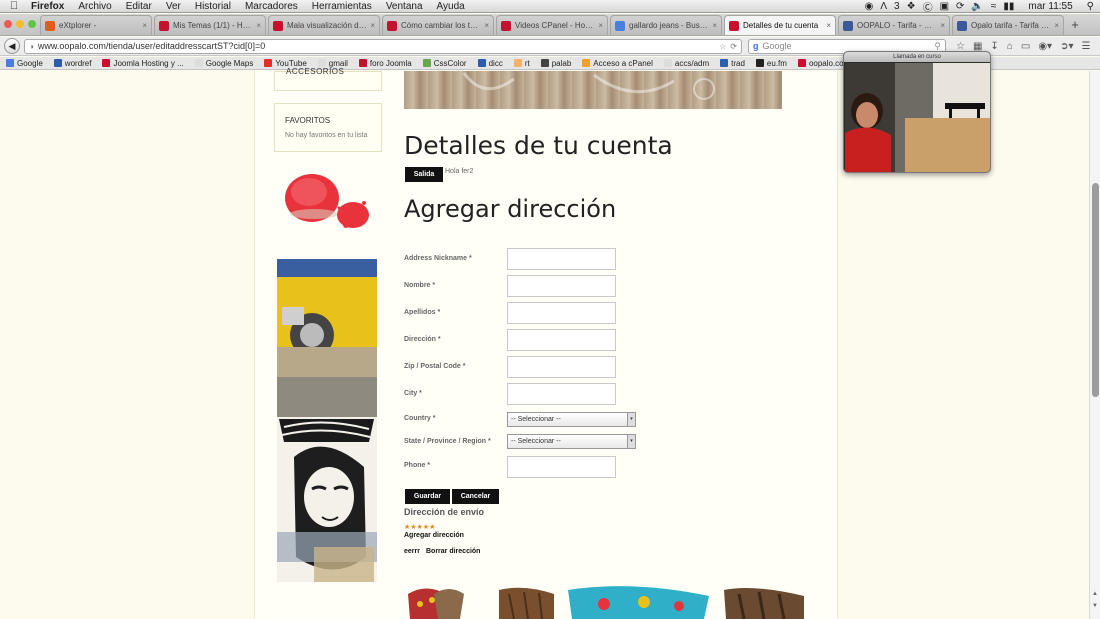  What do you see at coordinates (453, 551) in the screenshot?
I see `delete-address-link: Borrar dirección` at bounding box center [453, 551].